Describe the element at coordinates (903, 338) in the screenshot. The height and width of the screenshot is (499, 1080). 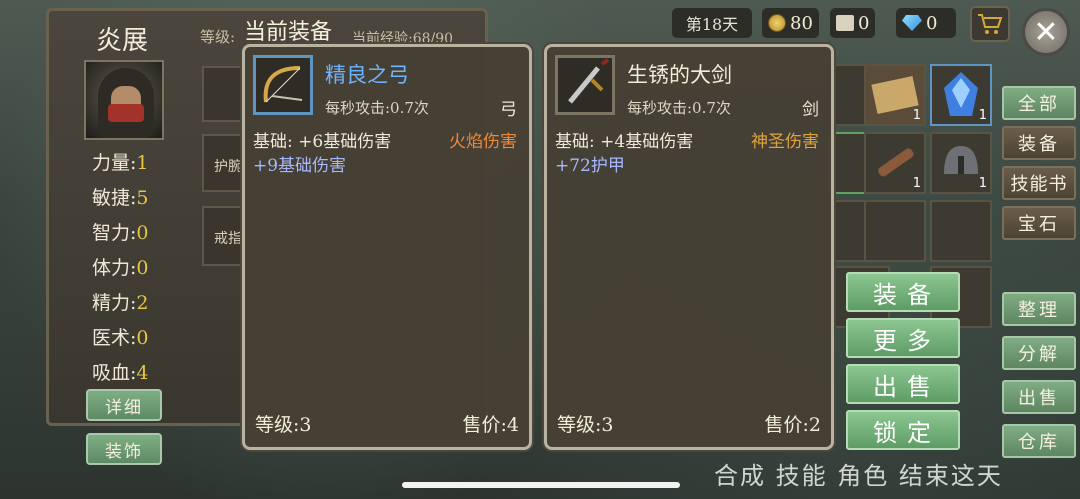
I see `more-button: 更多` at that location.